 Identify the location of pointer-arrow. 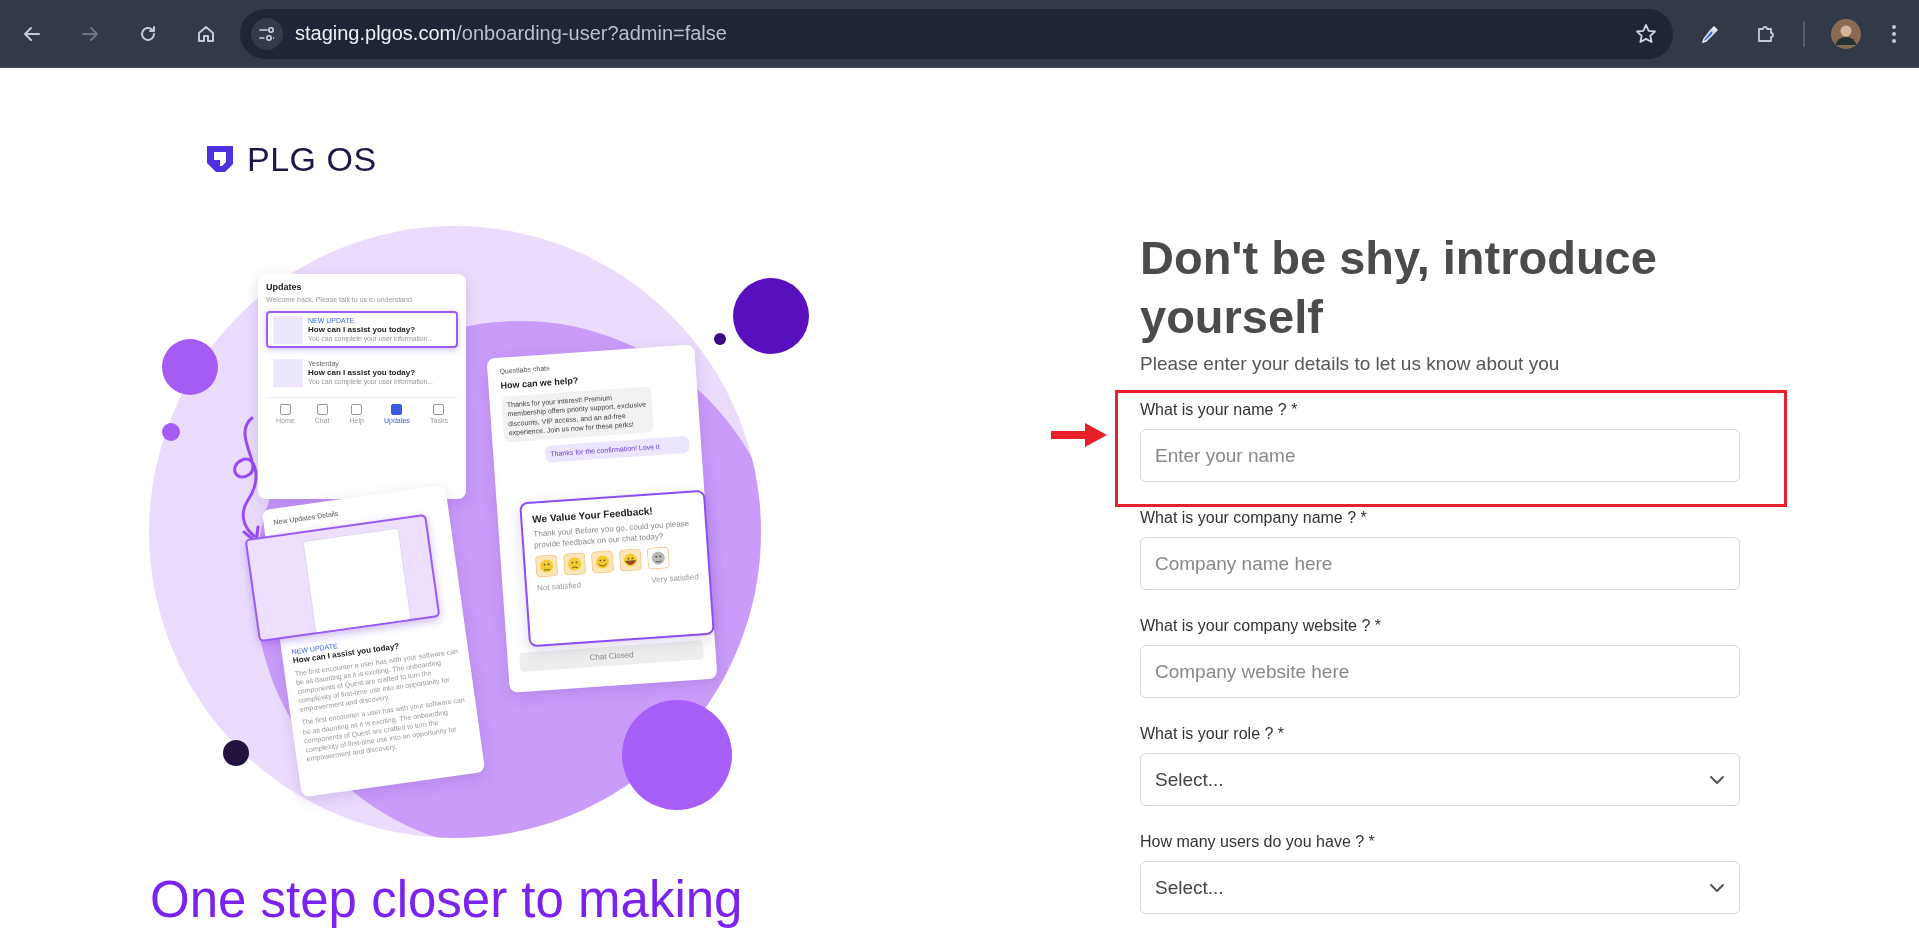
(1079, 435).